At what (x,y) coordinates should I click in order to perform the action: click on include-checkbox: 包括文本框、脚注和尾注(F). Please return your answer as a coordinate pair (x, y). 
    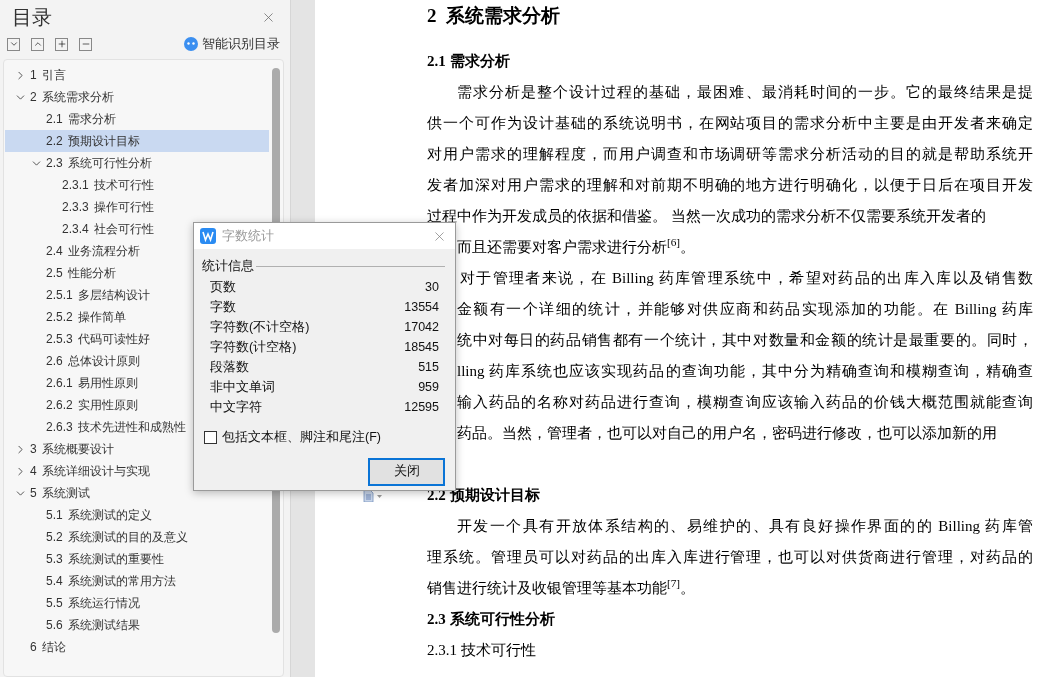
    Looking at the image, I should click on (329, 437).